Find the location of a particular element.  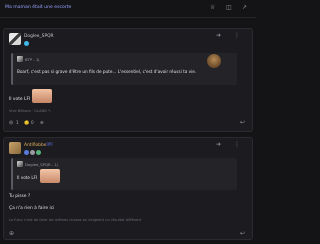

post-body: Ça n'a rien à faire ici is located at coordinates (32, 208).